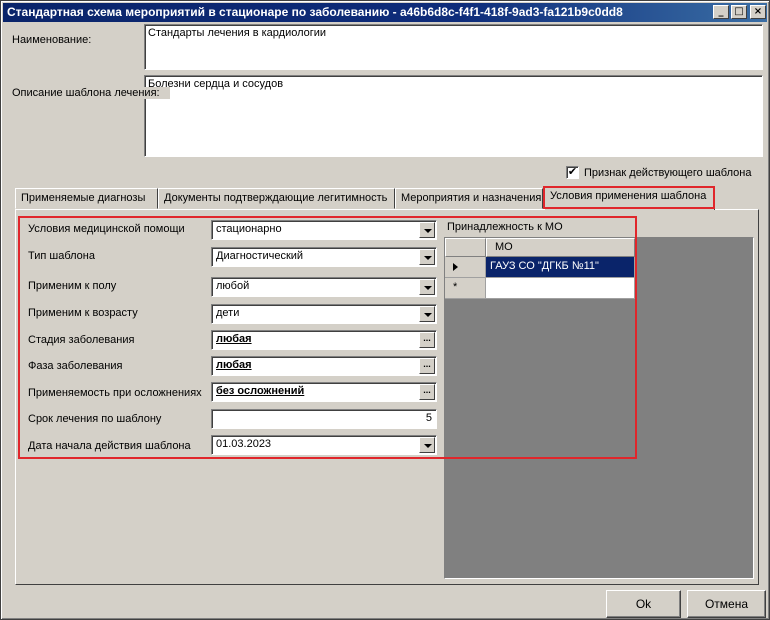  What do you see at coordinates (560, 247) in the screenshot?
I see `grid-column-header-mo: МО` at bounding box center [560, 247].